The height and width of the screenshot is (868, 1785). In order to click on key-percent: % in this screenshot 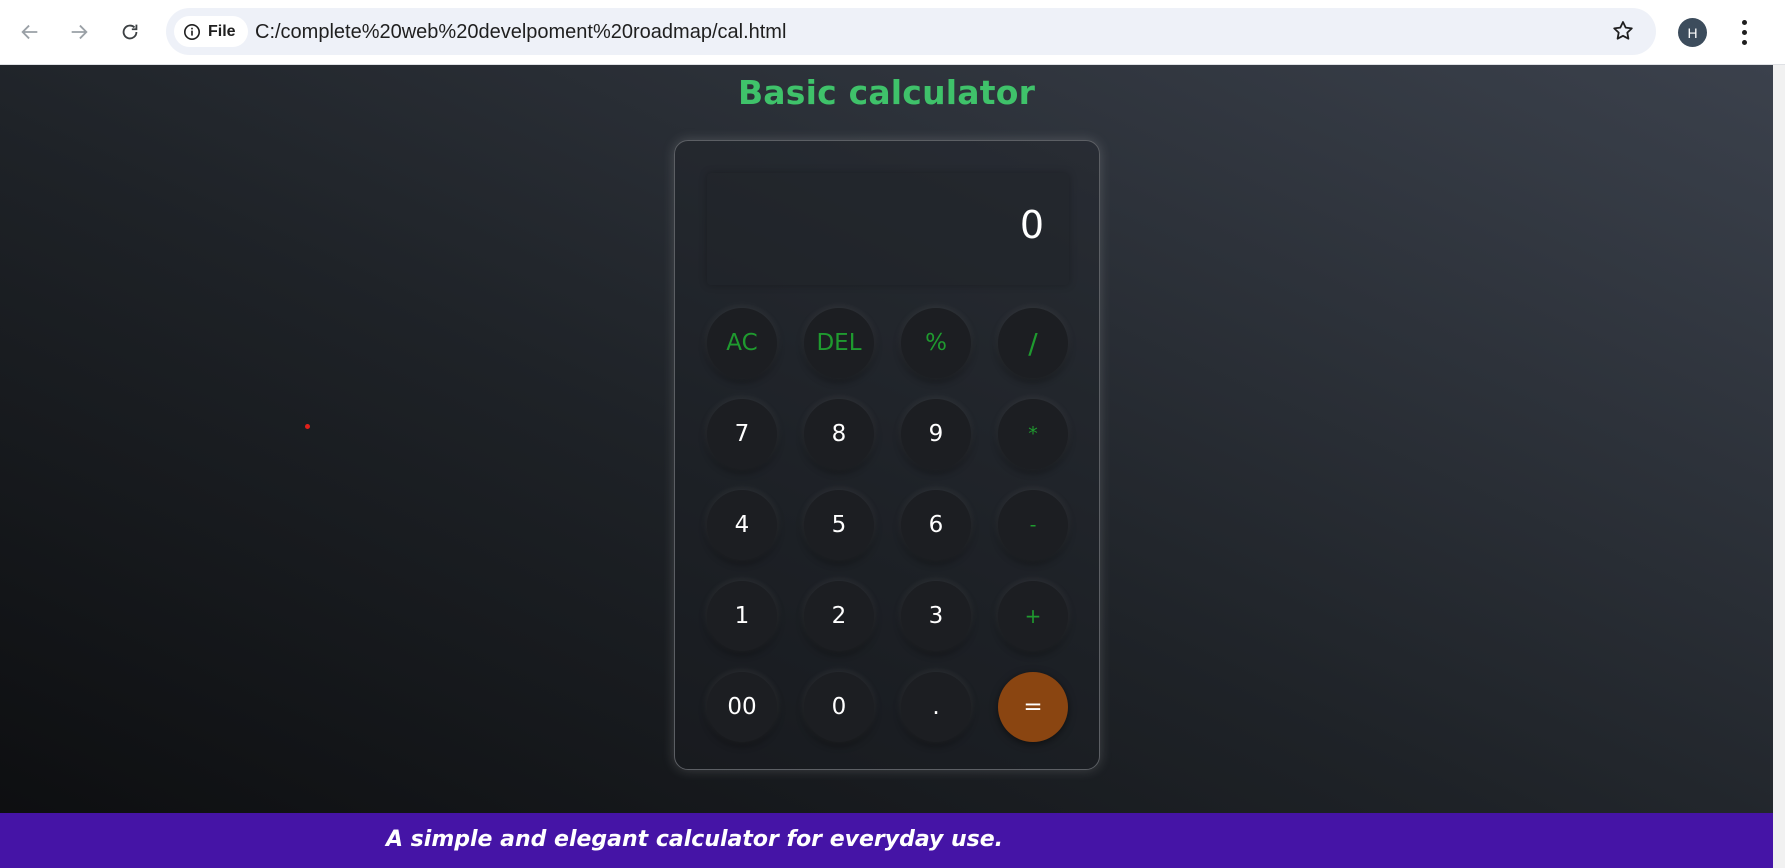, I will do `click(936, 343)`.